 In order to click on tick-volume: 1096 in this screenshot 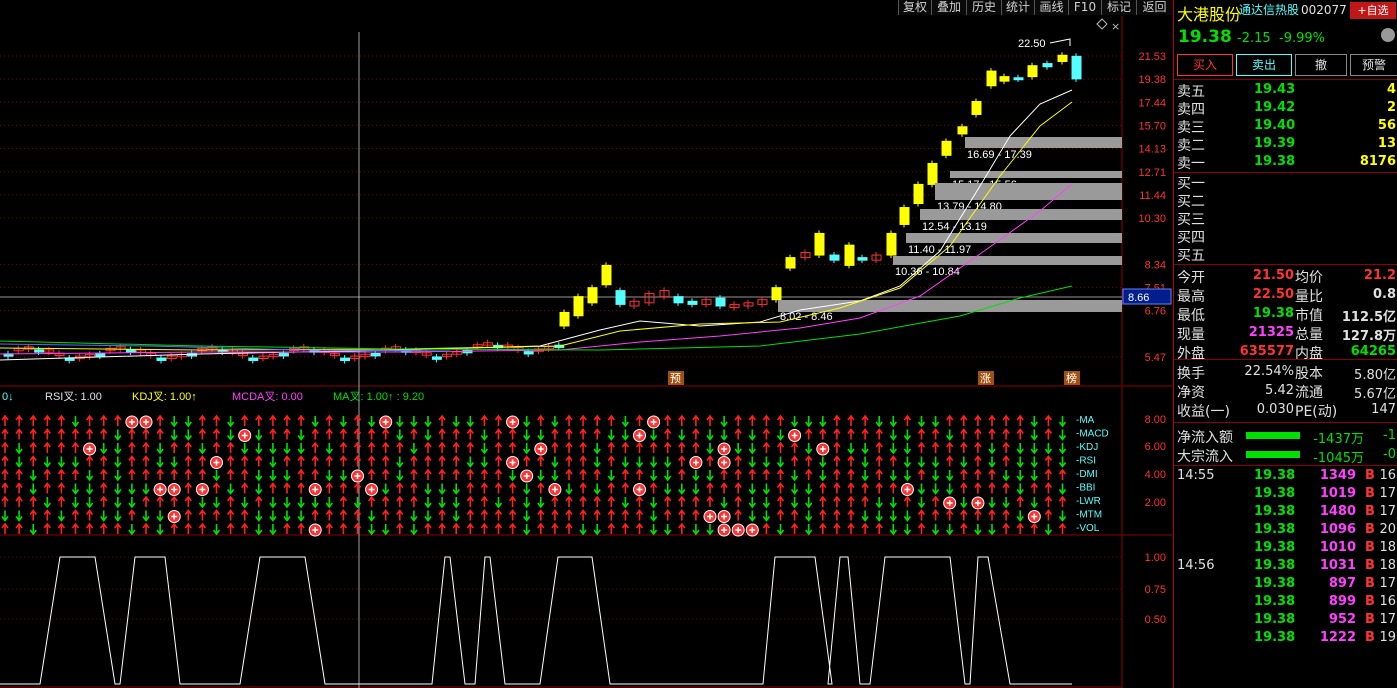, I will do `click(1337, 529)`.